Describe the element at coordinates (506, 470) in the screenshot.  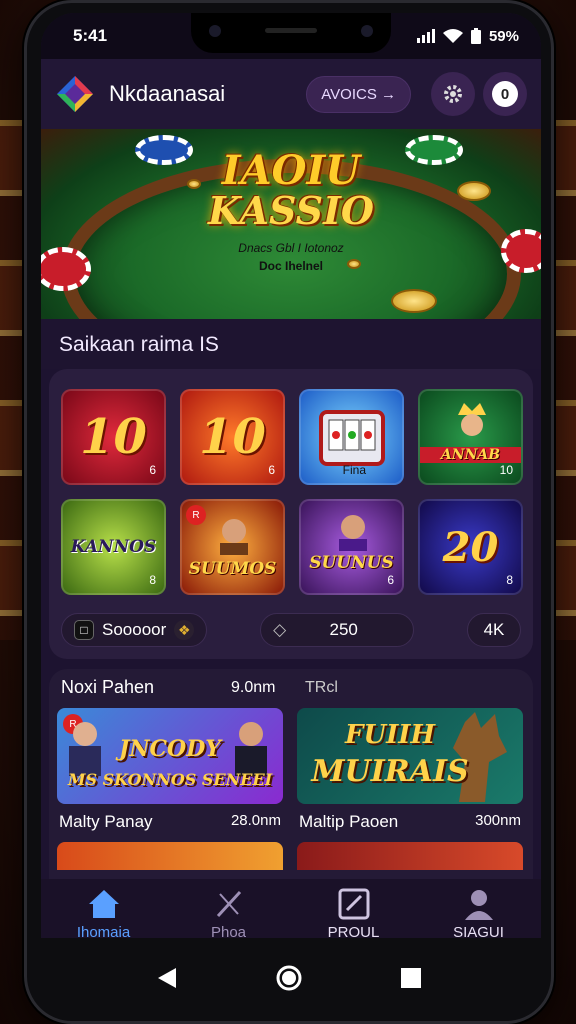
I see `game-tile-badge: 10` at that location.